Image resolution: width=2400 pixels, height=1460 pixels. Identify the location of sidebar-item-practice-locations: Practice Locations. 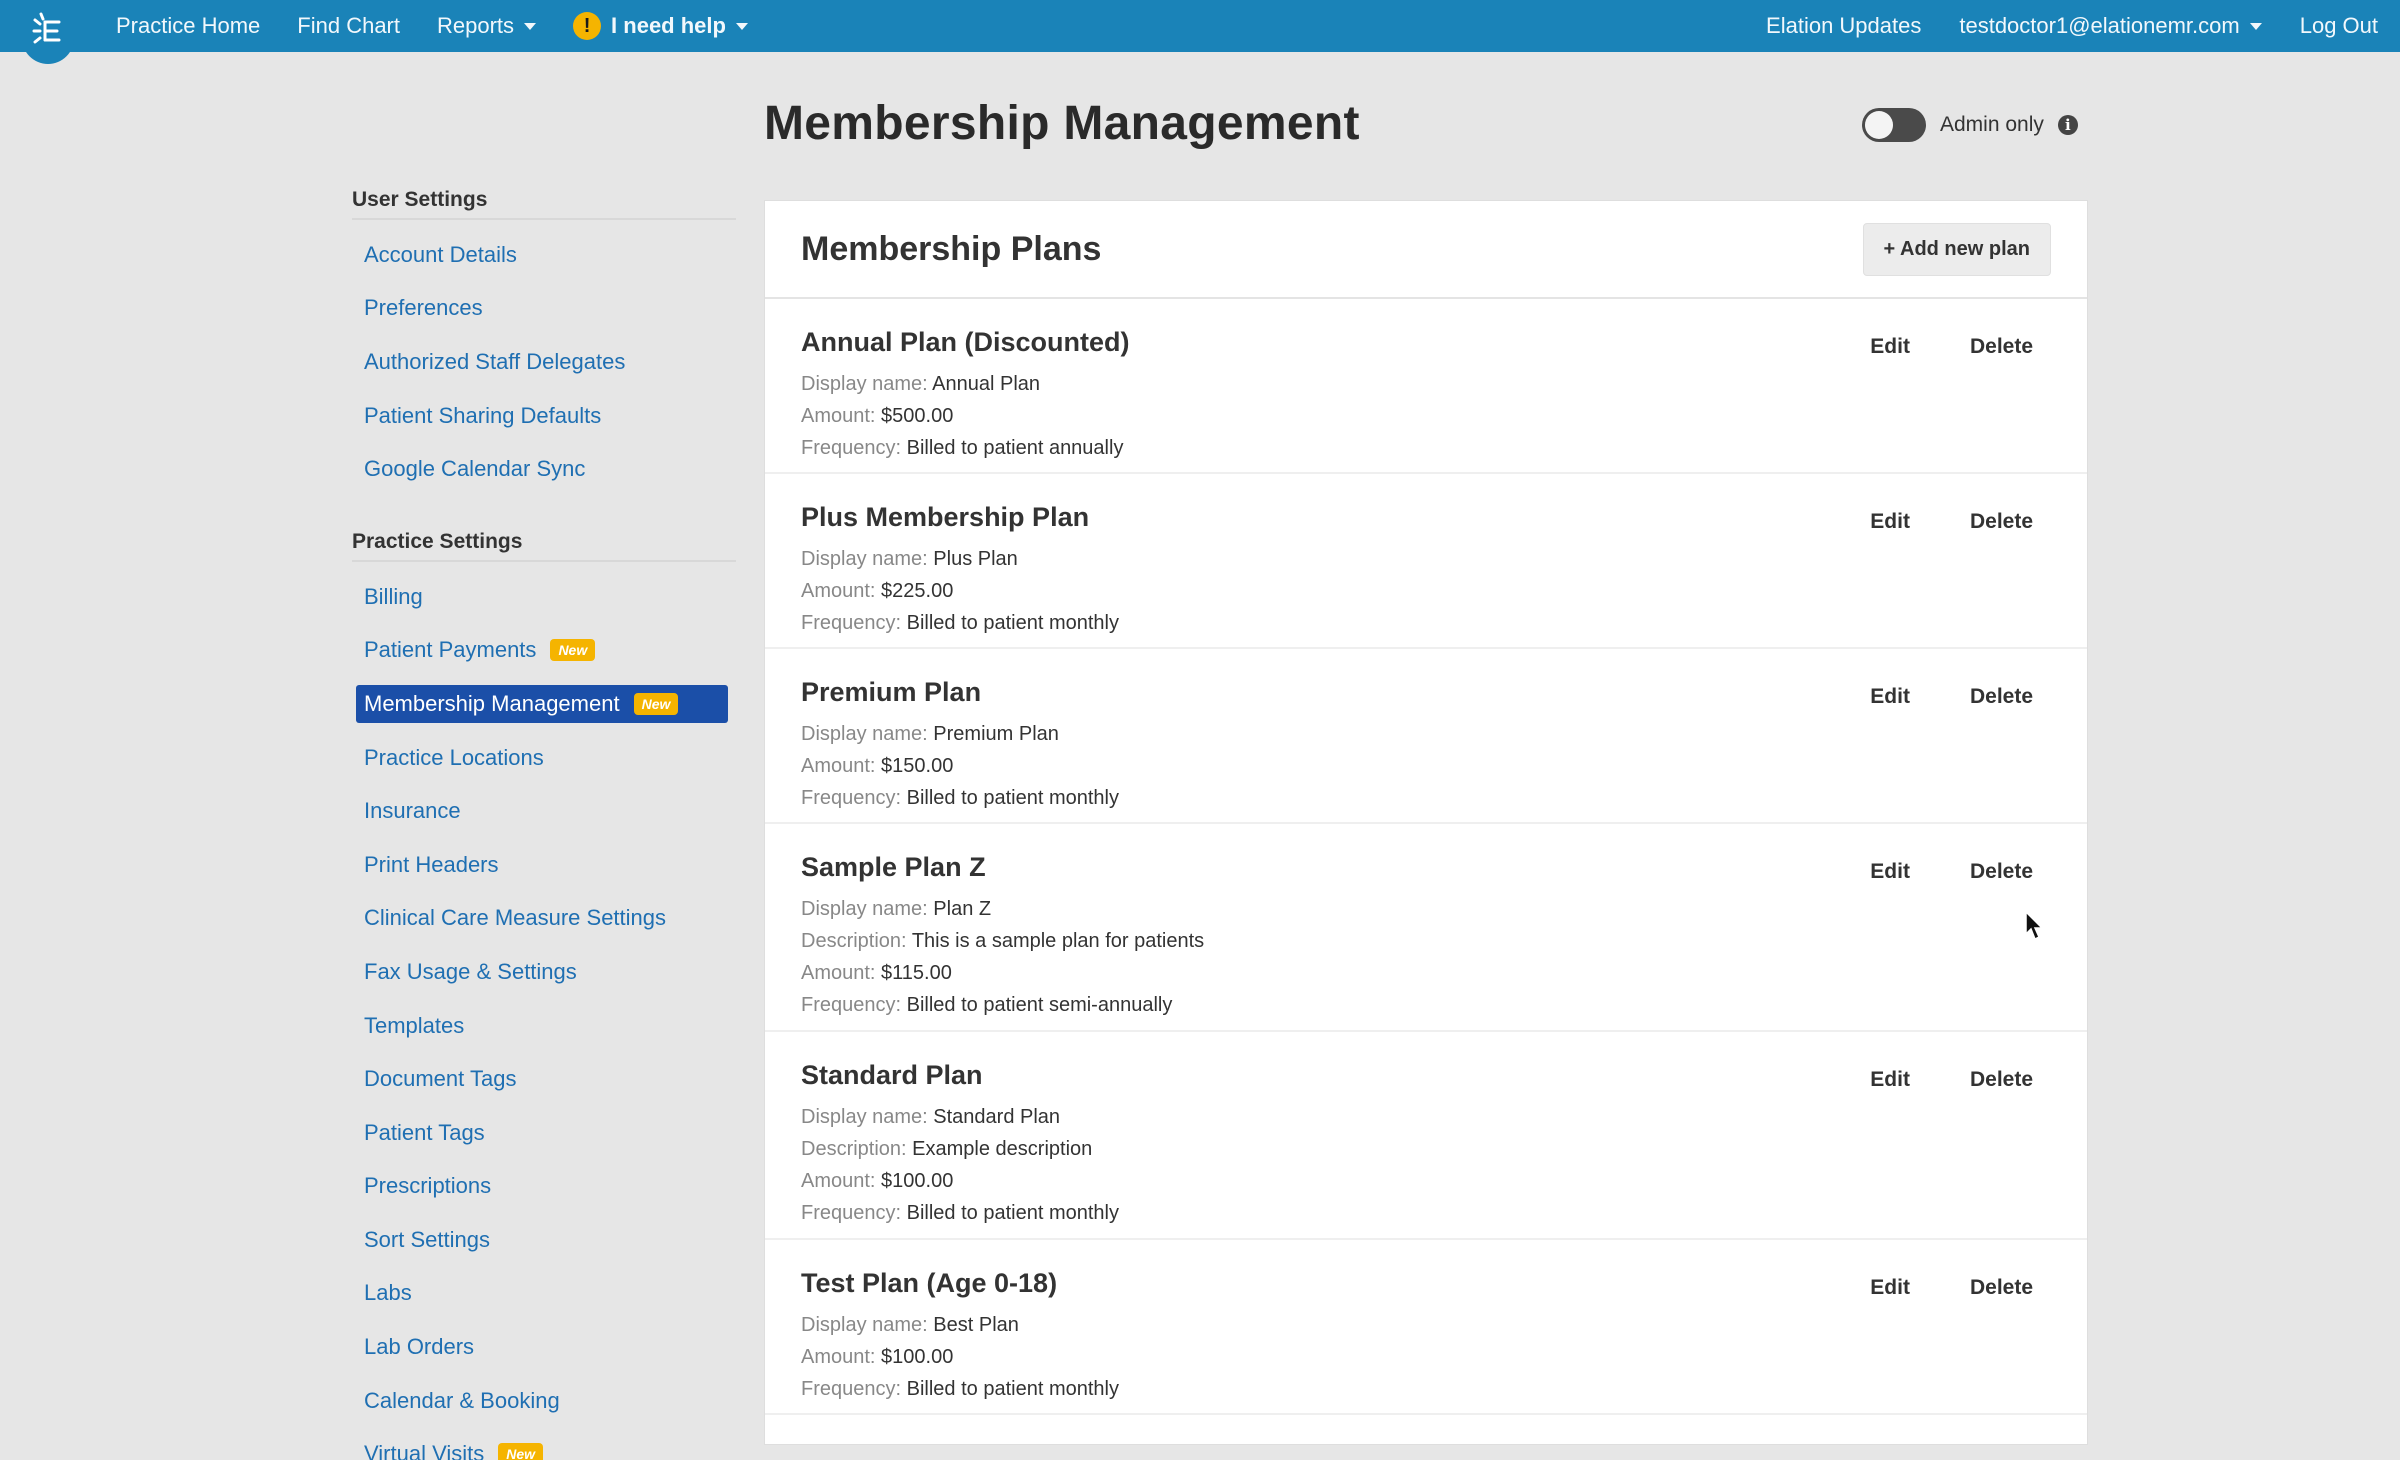
(544, 758).